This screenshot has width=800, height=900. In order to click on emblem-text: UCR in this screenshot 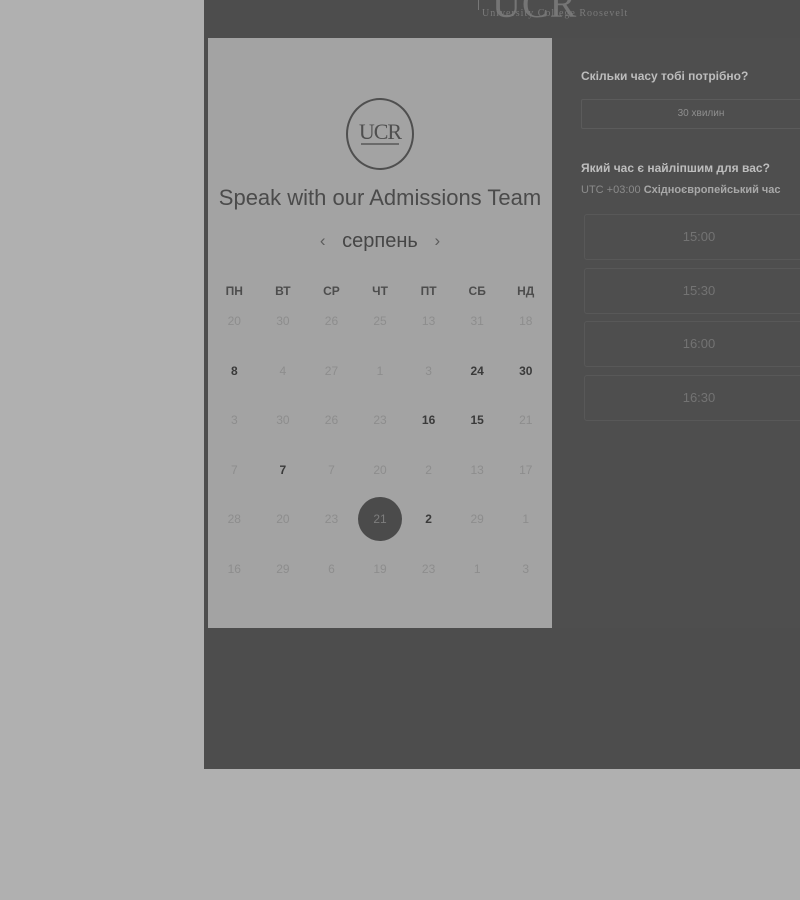, I will do `click(380, 131)`.